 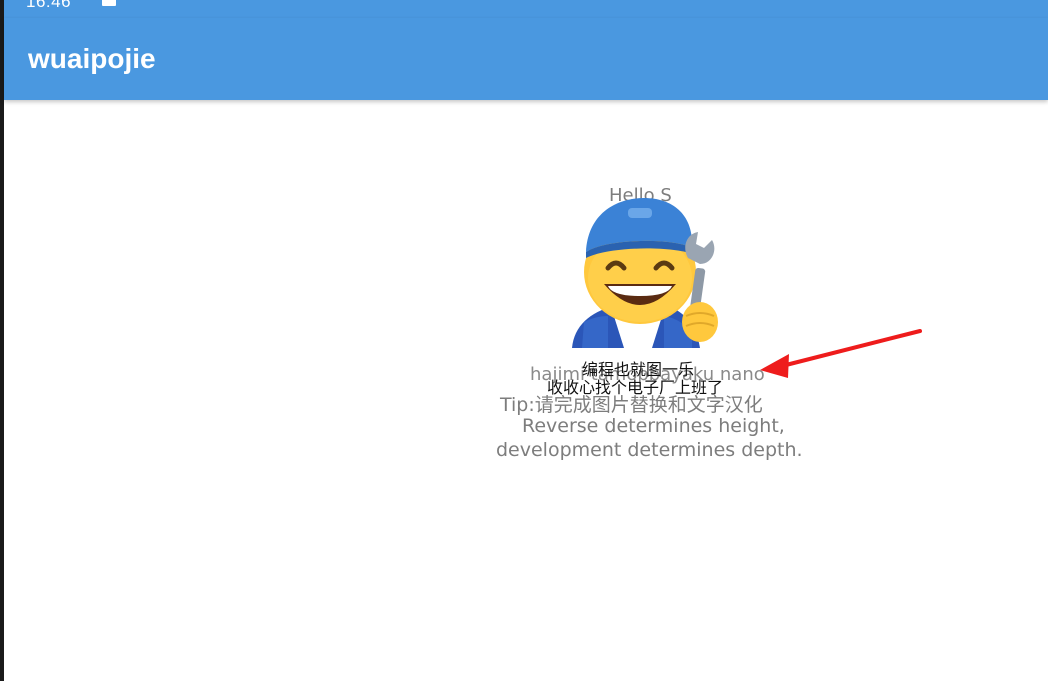 What do you see at coordinates (650, 273) in the screenshot?
I see `mechanic-emoji-icon` at bounding box center [650, 273].